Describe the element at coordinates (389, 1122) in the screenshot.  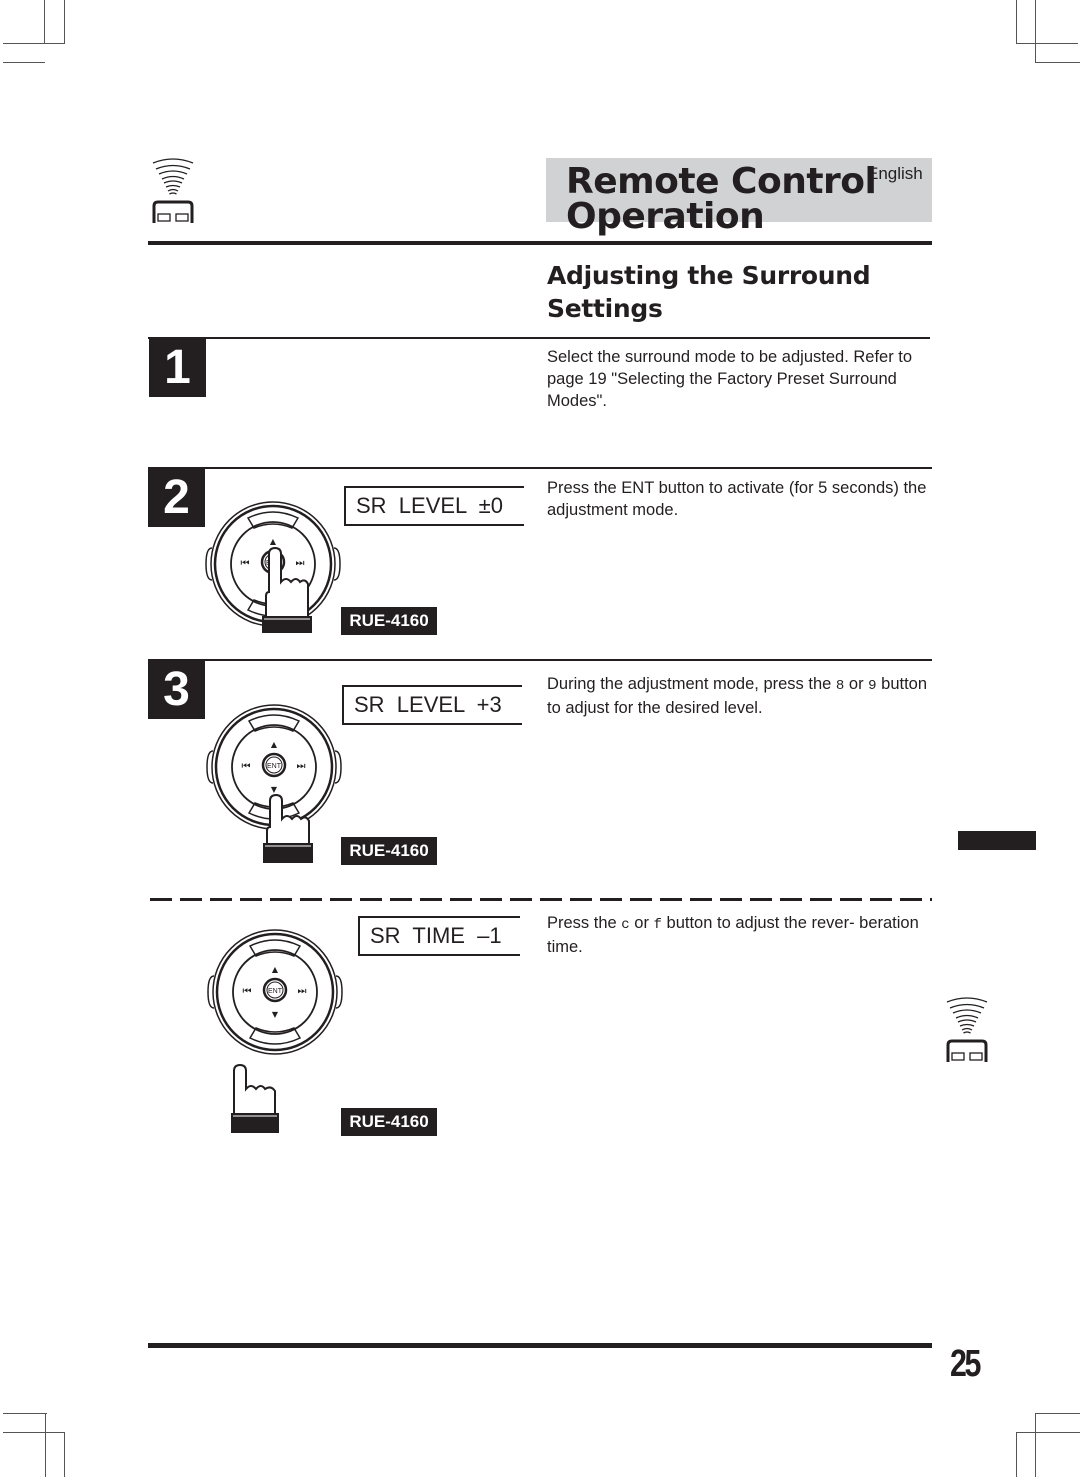
I see `step-time-model-label: RUE-4160` at that location.